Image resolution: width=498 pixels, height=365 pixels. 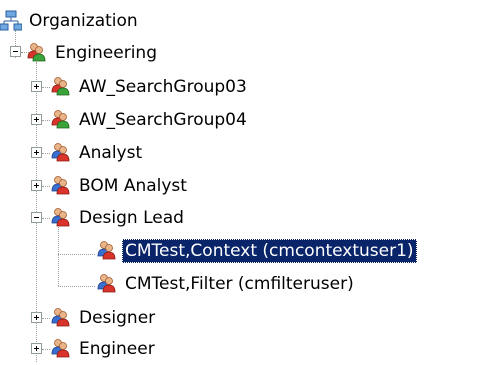 What do you see at coordinates (117, 349) in the screenshot?
I see `tree-node-label: Engineer` at bounding box center [117, 349].